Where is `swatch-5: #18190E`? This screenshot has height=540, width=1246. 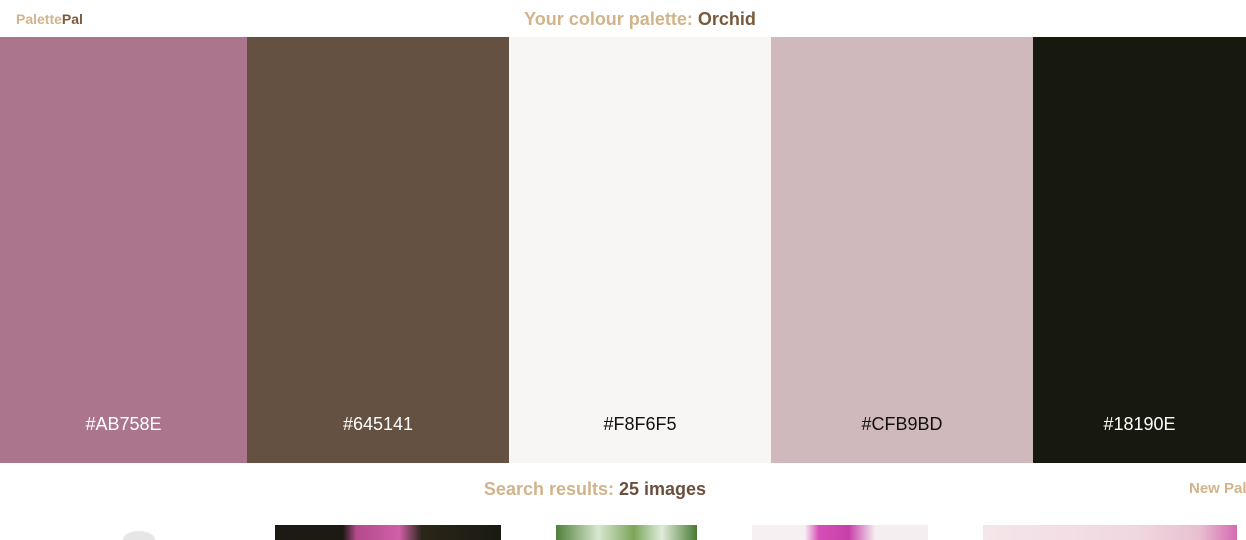
swatch-5: #18190E is located at coordinates (1139, 250).